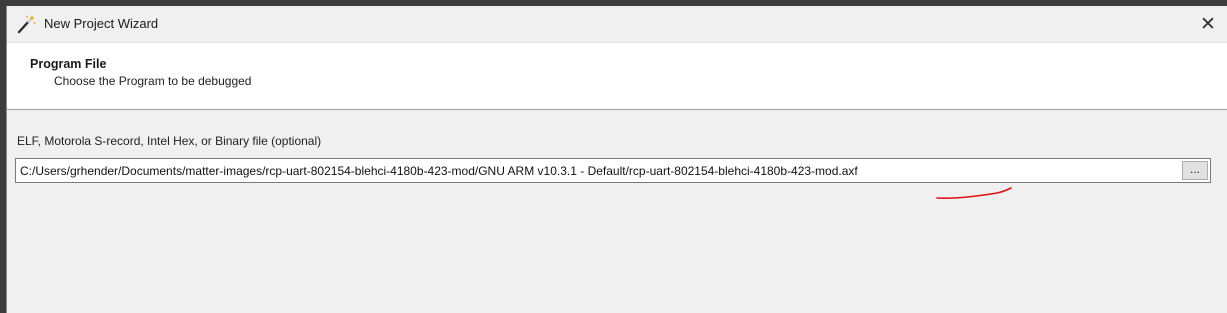 Image resolution: width=1227 pixels, height=313 pixels. I want to click on page-description: Choose the Program to be debugged, so click(153, 81).